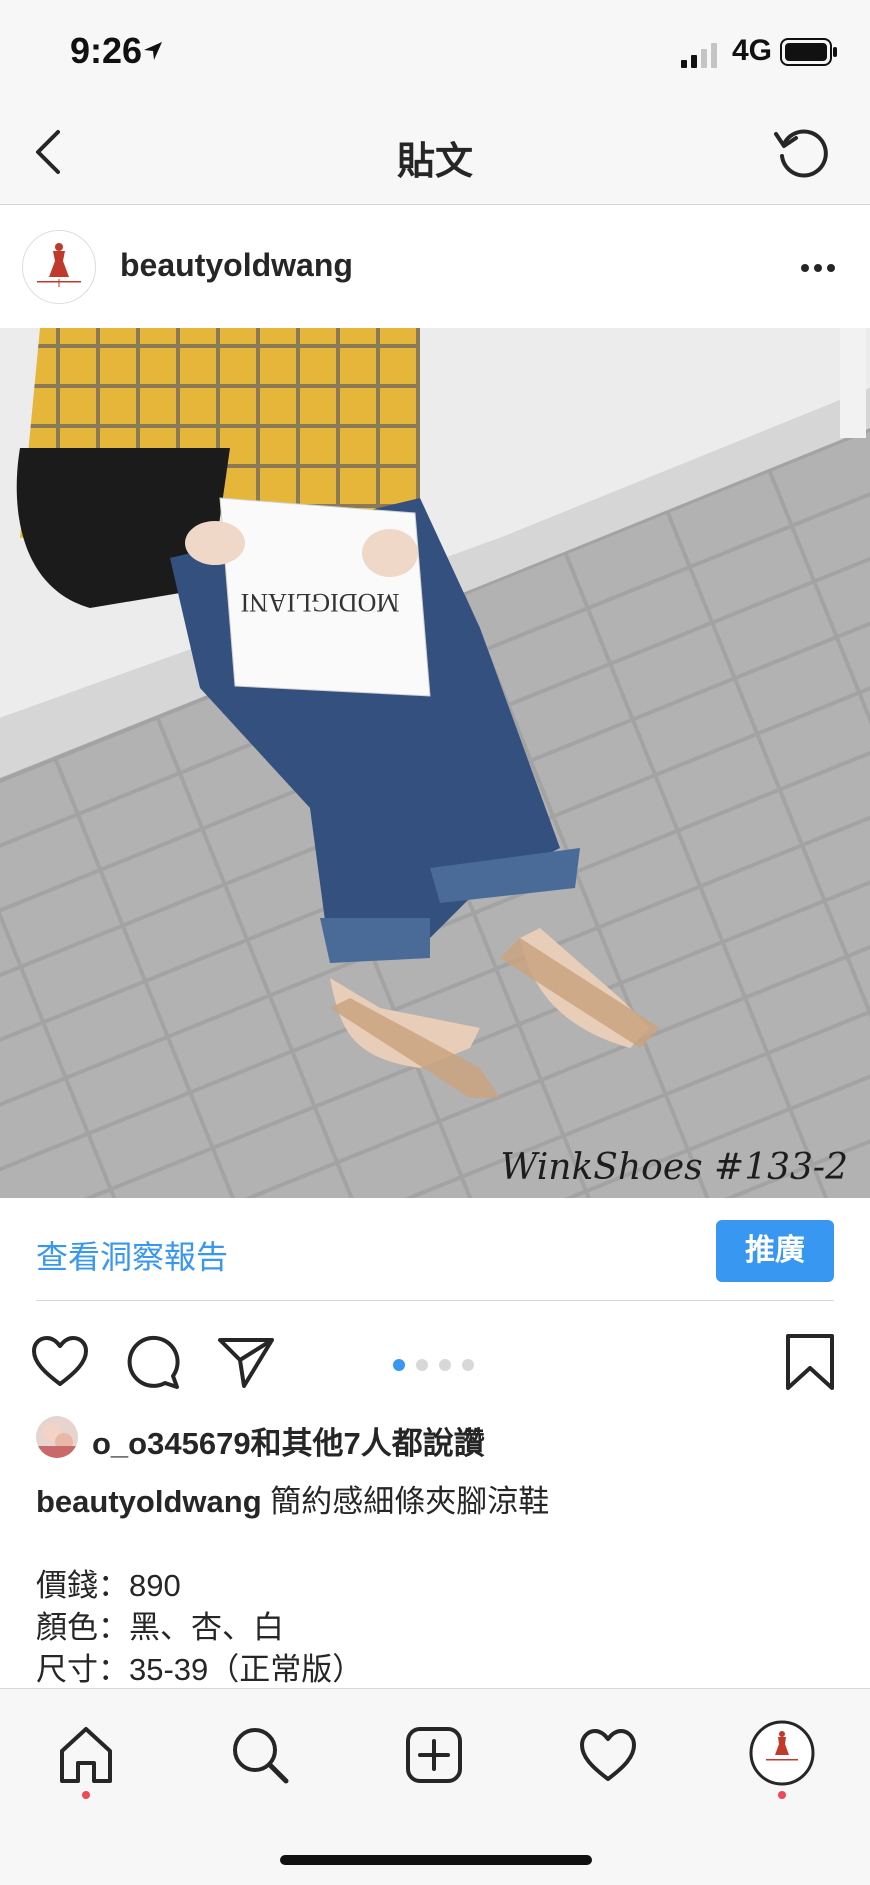 This screenshot has height=1885, width=870. I want to click on carousel-indicator, so click(439, 1367).